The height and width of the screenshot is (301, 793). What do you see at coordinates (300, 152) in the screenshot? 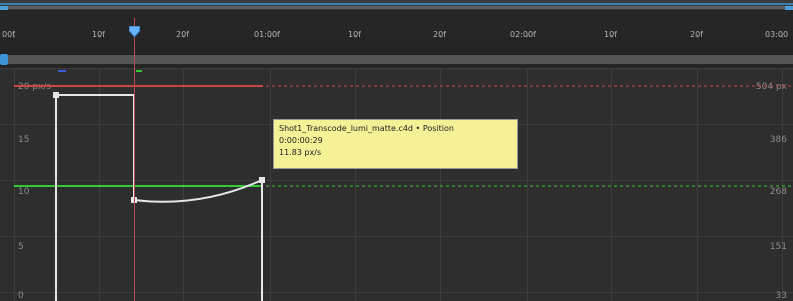
I see `tooltip-speed: 11.83 px/s` at bounding box center [300, 152].